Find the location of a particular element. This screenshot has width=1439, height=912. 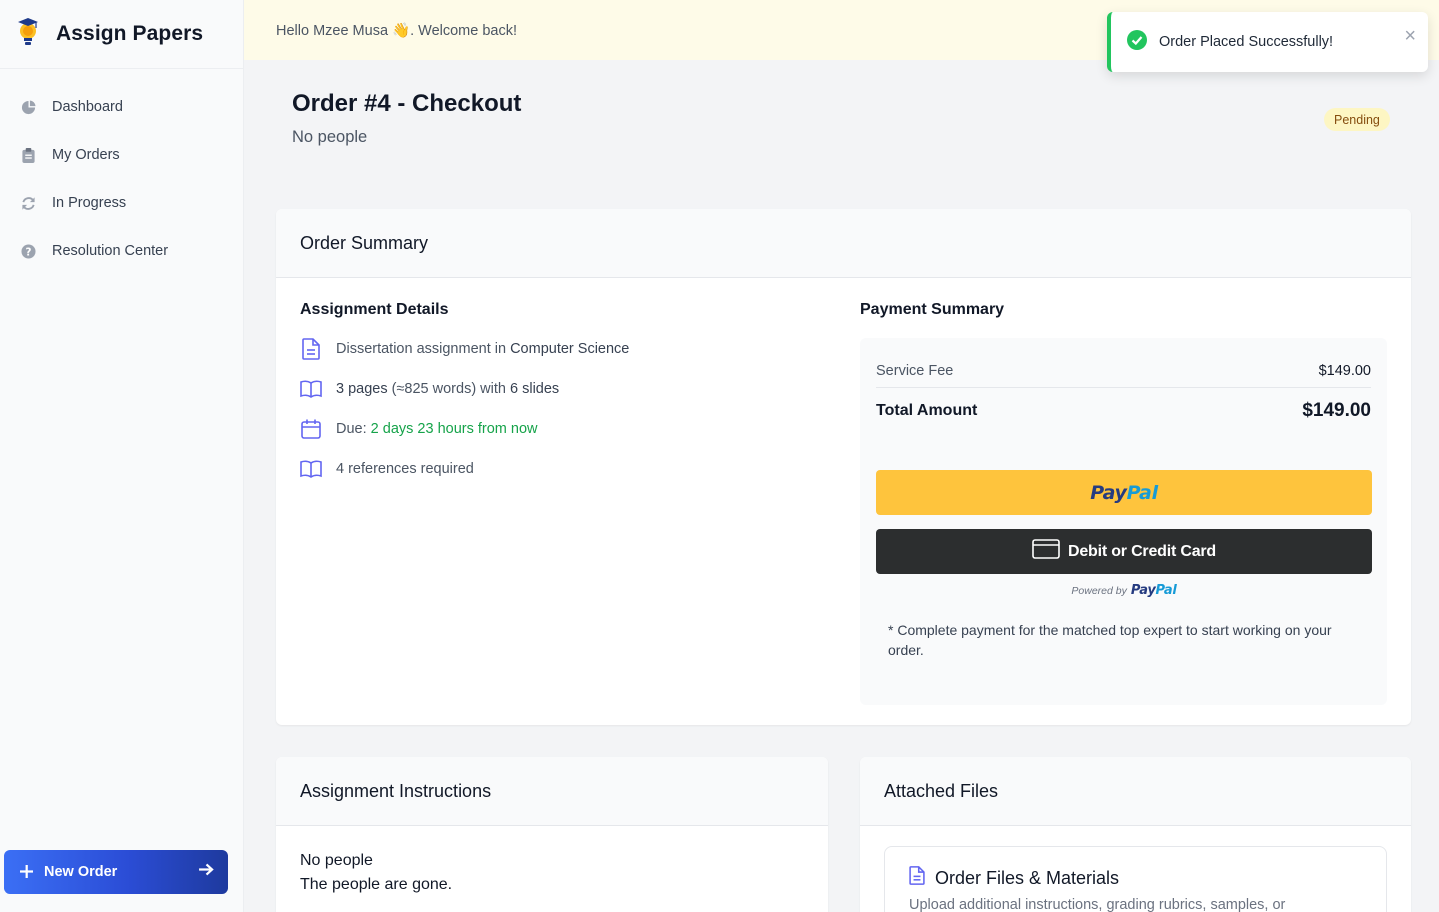

order-files-title-text: Order Files & Materials is located at coordinates (1027, 877).